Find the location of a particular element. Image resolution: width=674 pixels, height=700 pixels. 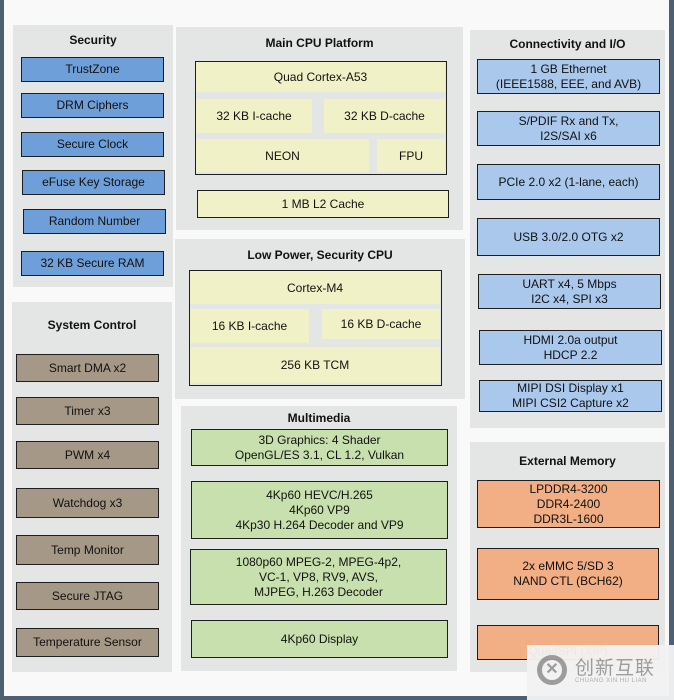

connectivity-block-hdmi: HDMI 2.0a output HDCP 2.2 is located at coordinates (570, 347).